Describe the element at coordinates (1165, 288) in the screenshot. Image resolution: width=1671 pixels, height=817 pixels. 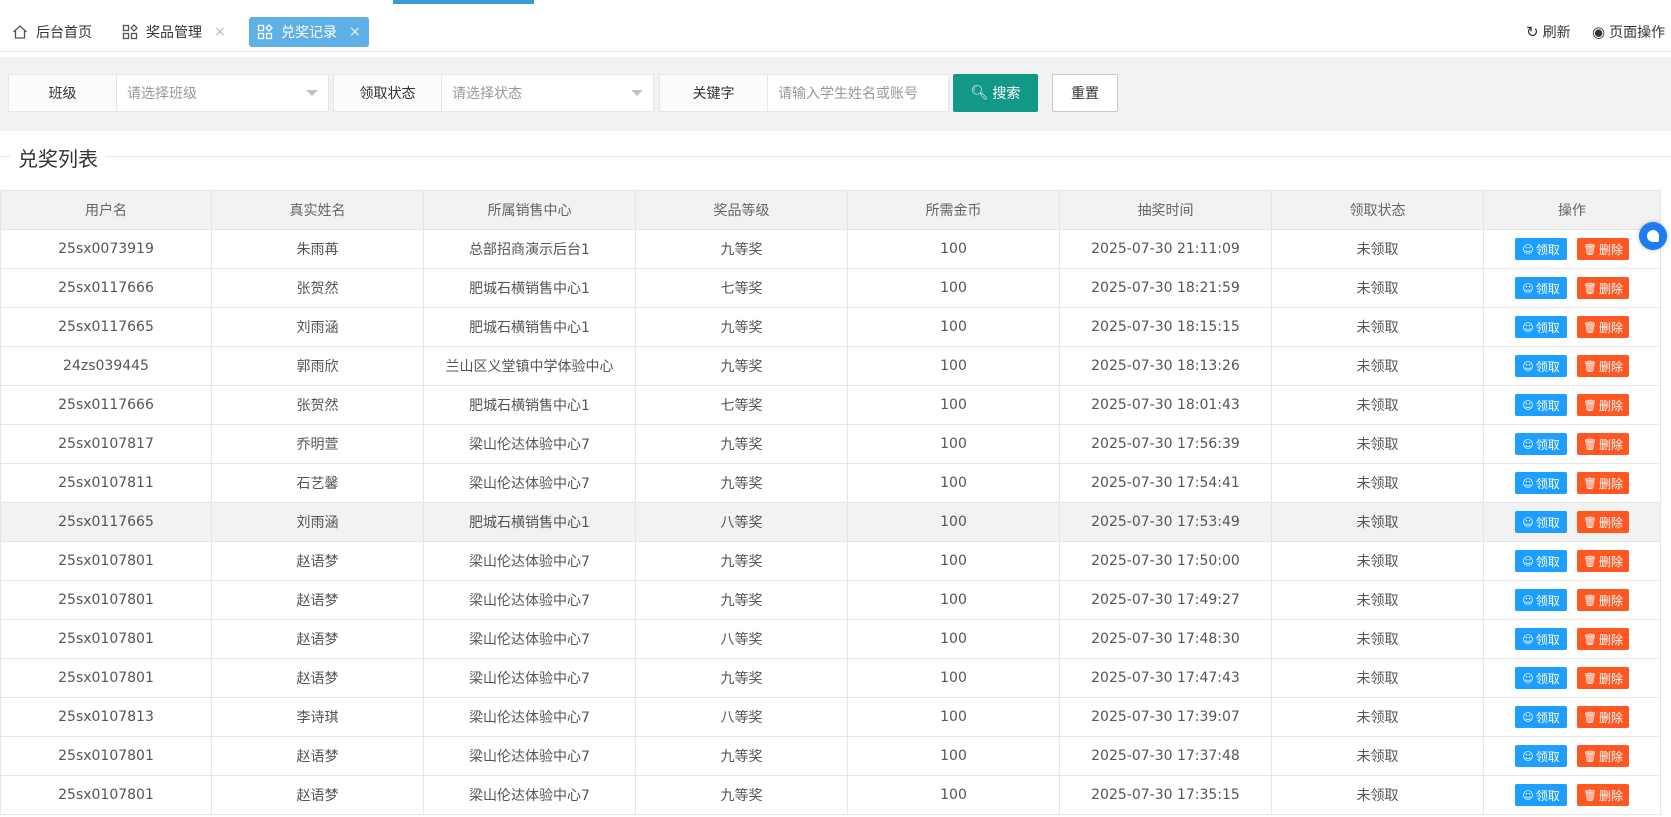
I see `cell-draw-time: 2025-07-30 18:21:59` at that location.